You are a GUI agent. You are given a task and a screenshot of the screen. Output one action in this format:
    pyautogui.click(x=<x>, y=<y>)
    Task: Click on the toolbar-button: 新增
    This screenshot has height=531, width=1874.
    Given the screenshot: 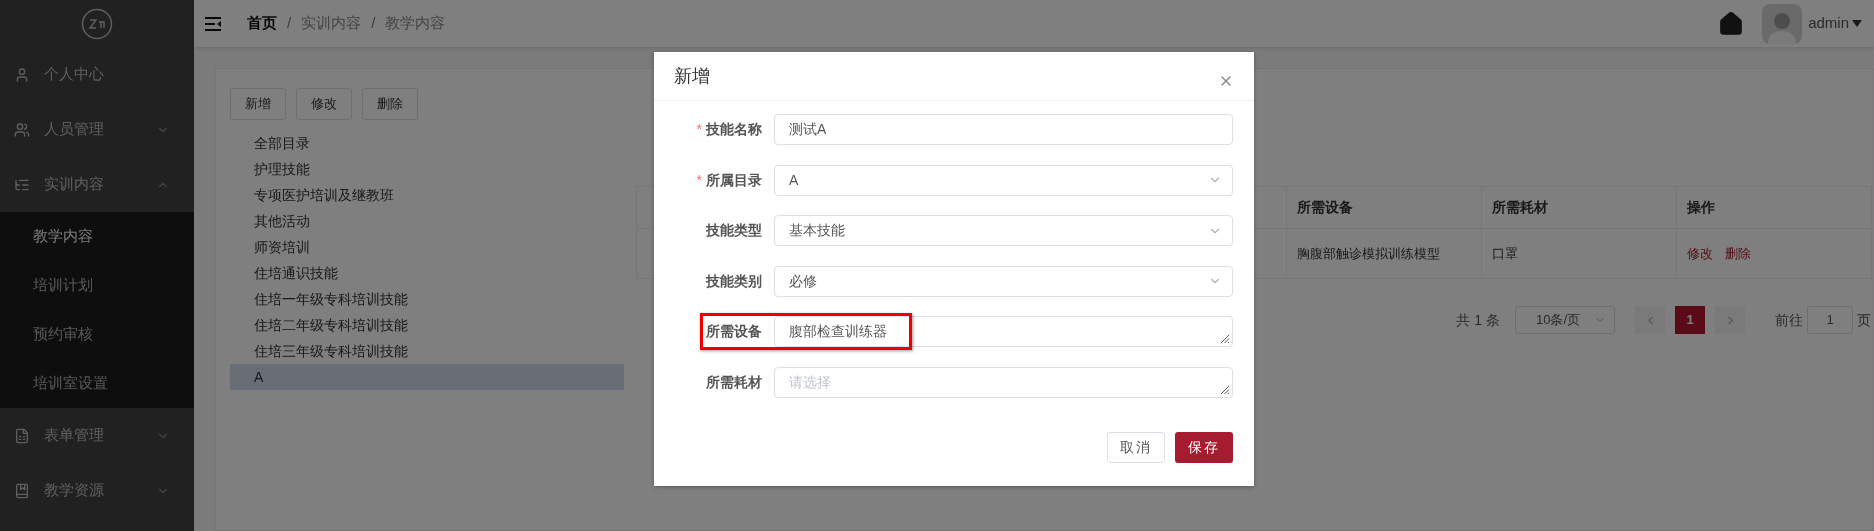 What is the action you would take?
    pyautogui.click(x=258, y=104)
    